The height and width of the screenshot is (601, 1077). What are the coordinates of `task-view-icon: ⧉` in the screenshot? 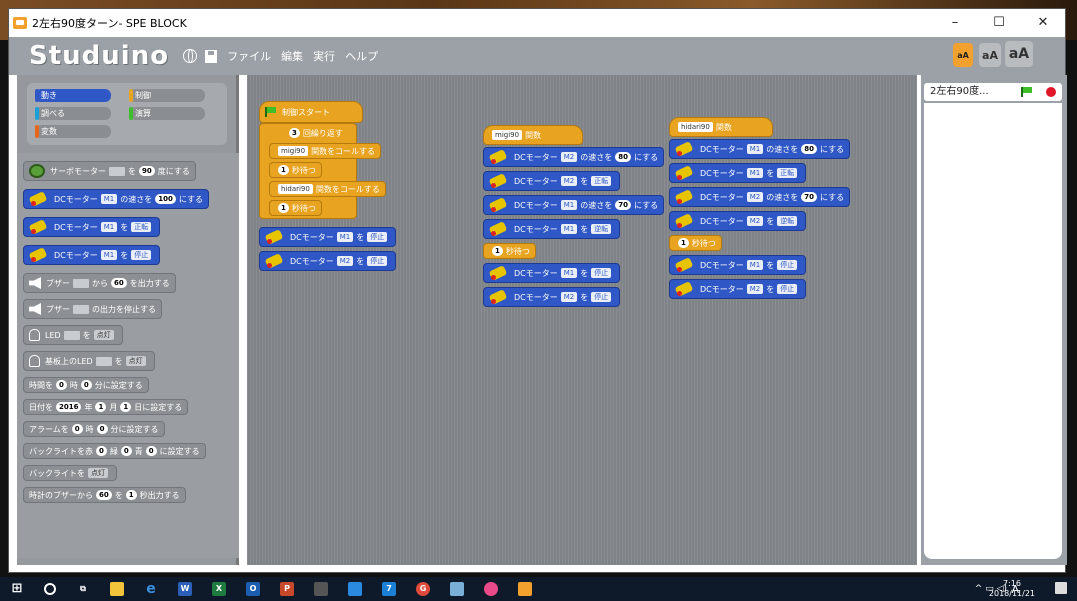 It's located at (83, 589).